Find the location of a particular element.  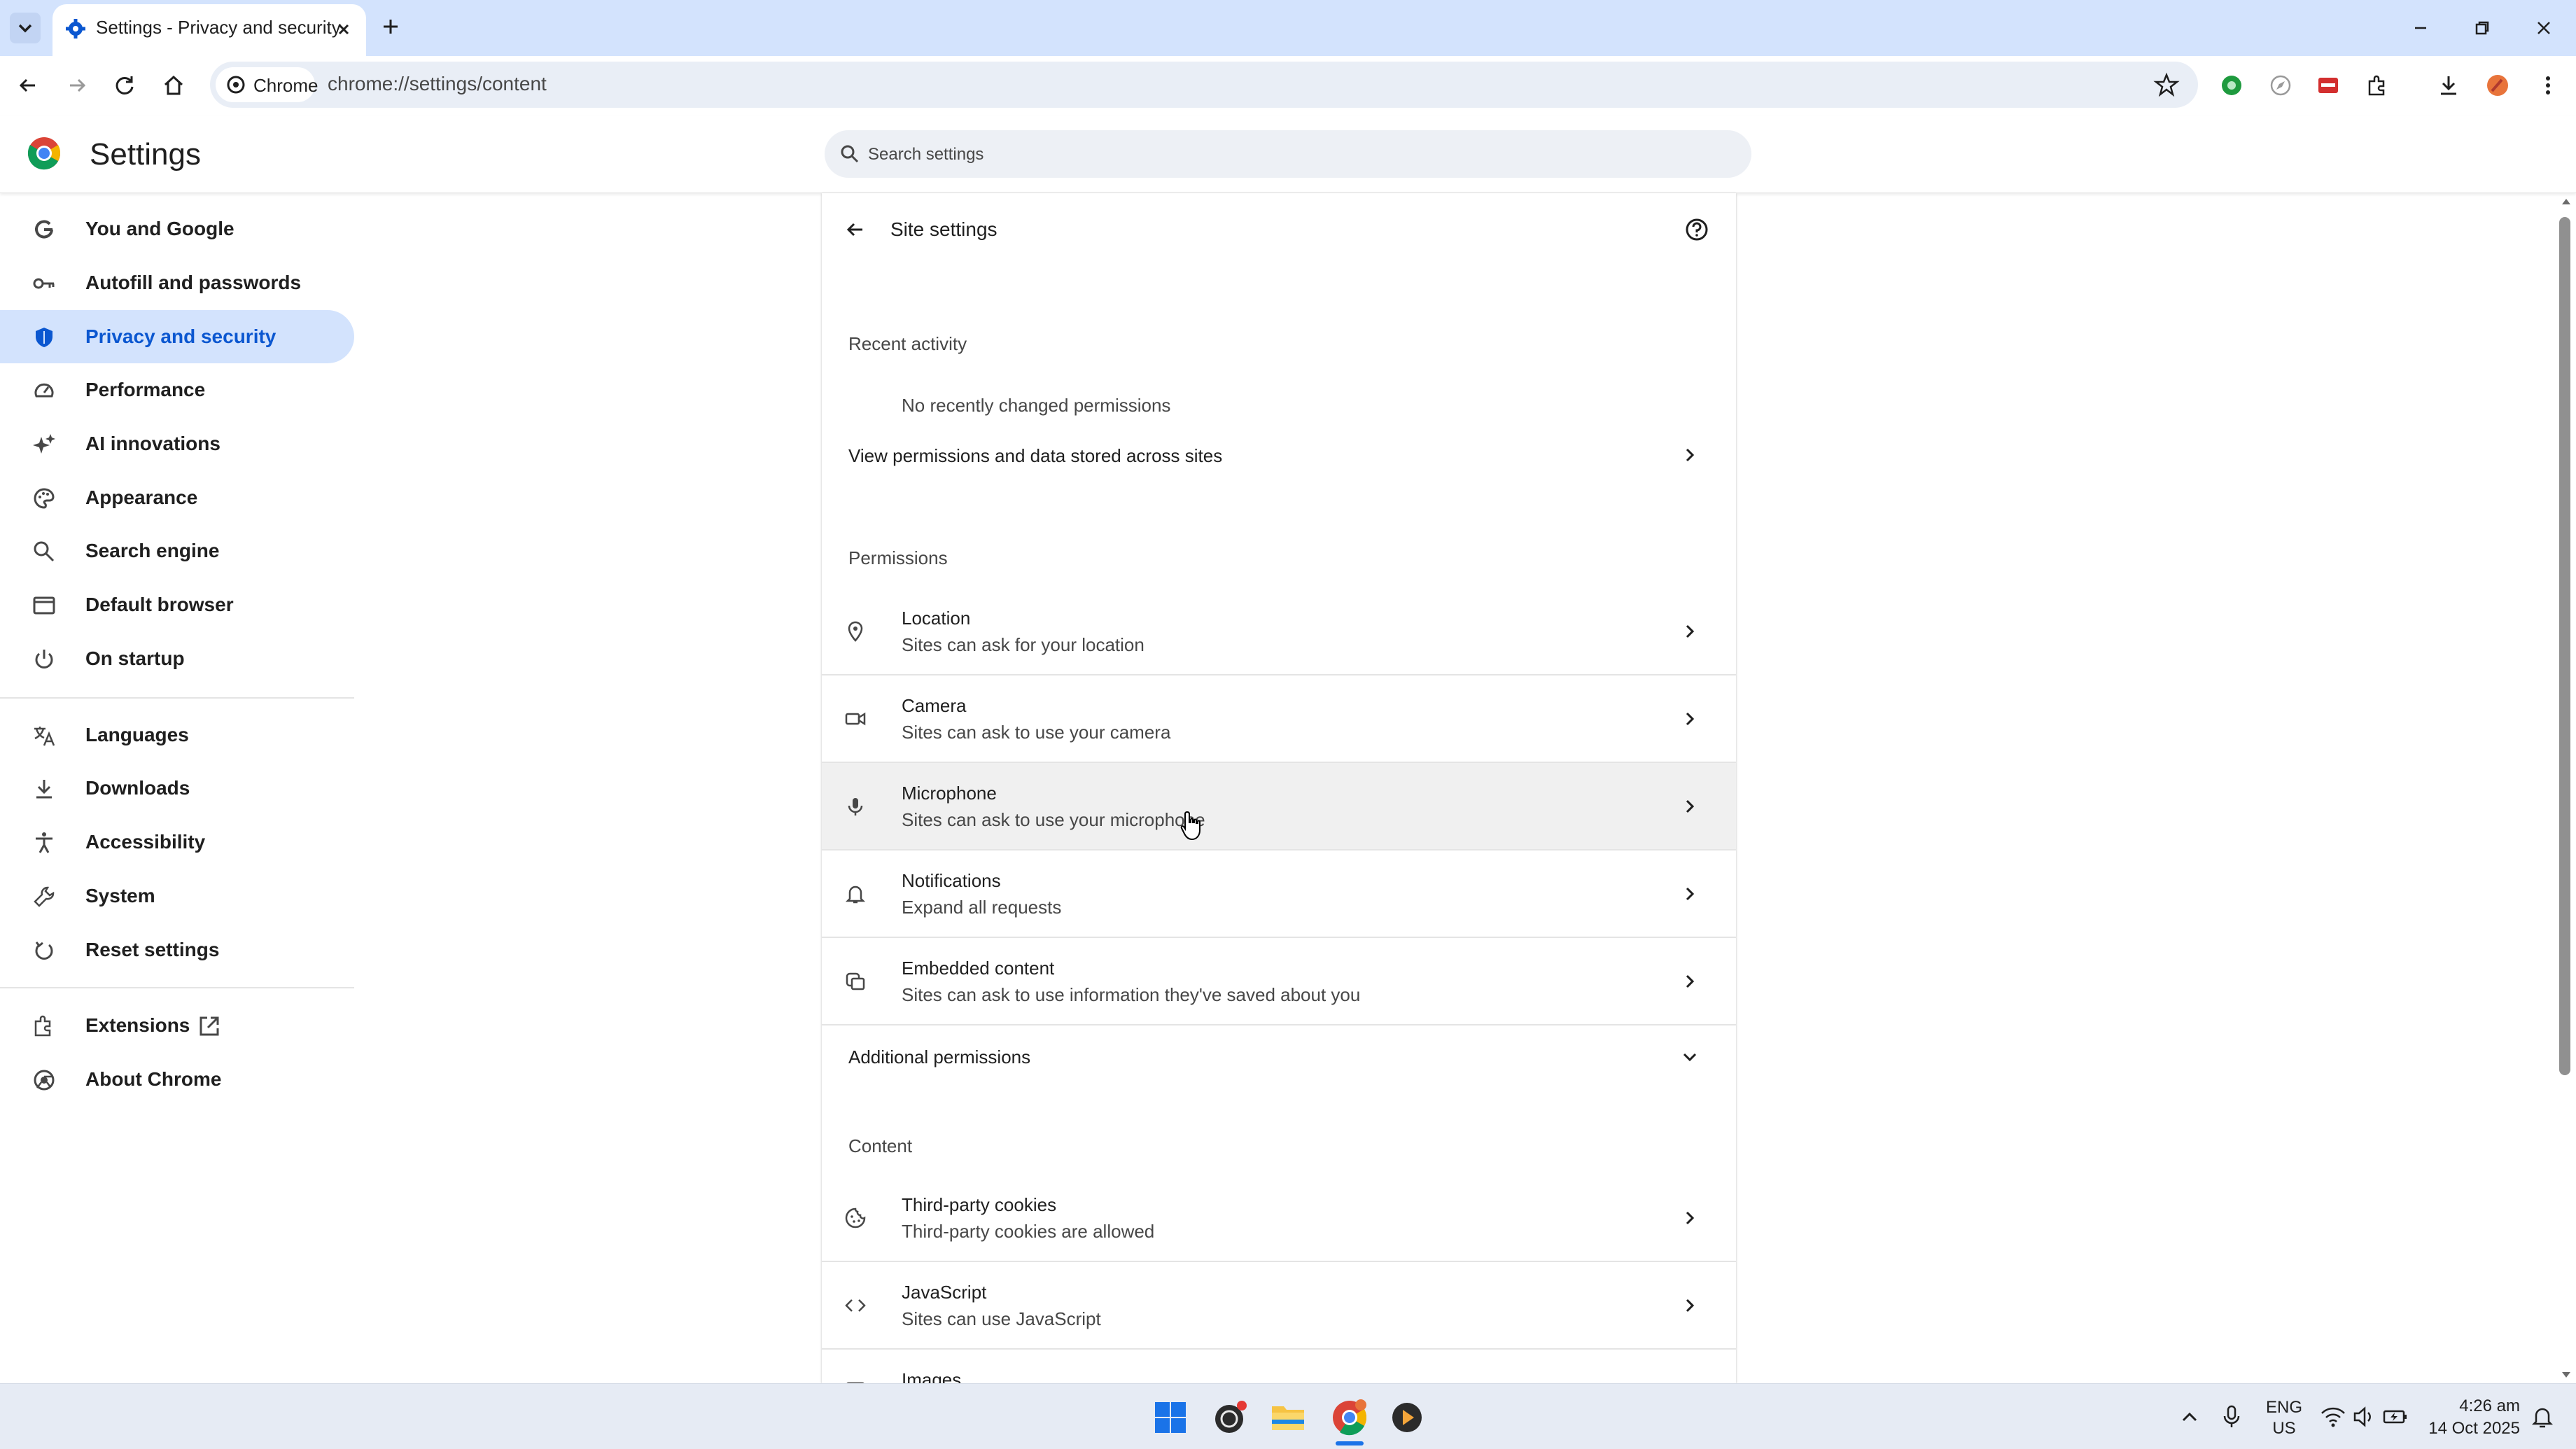

file-explorer-icon is located at coordinates (1288, 1417).